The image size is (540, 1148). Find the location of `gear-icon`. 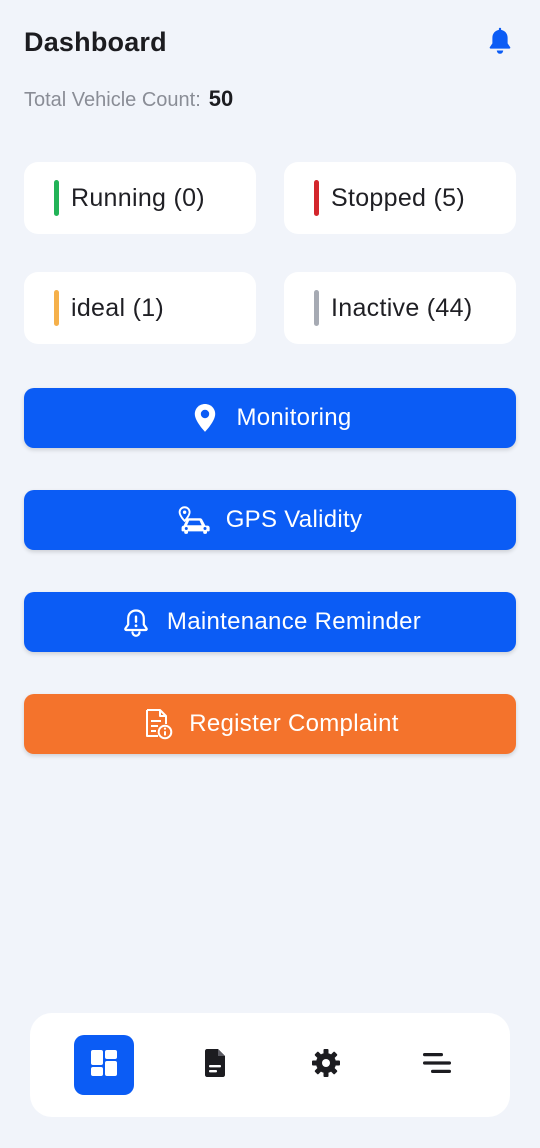

gear-icon is located at coordinates (326, 1065).